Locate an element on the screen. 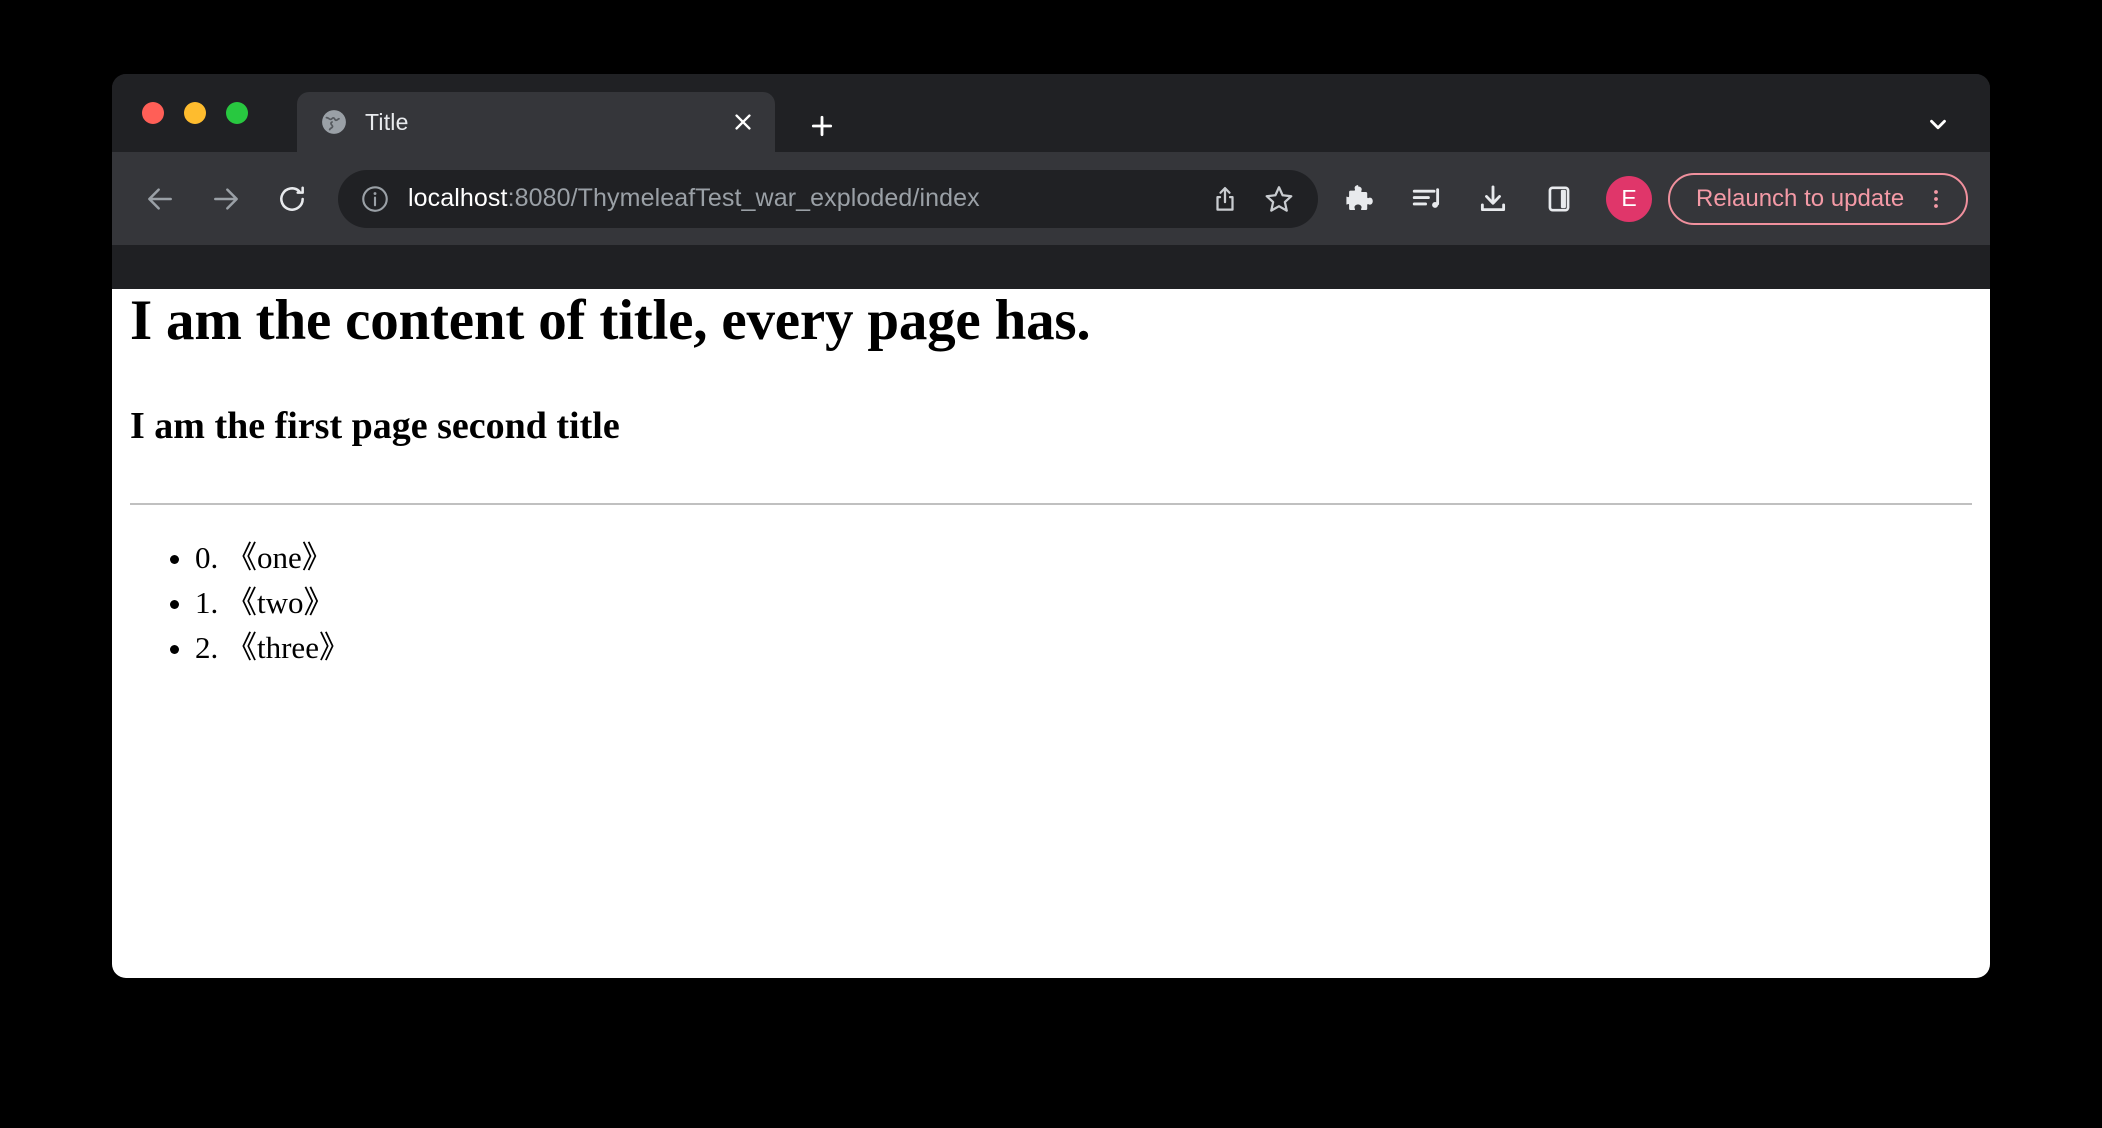  side-panel-toggle-icon is located at coordinates (1559, 198).